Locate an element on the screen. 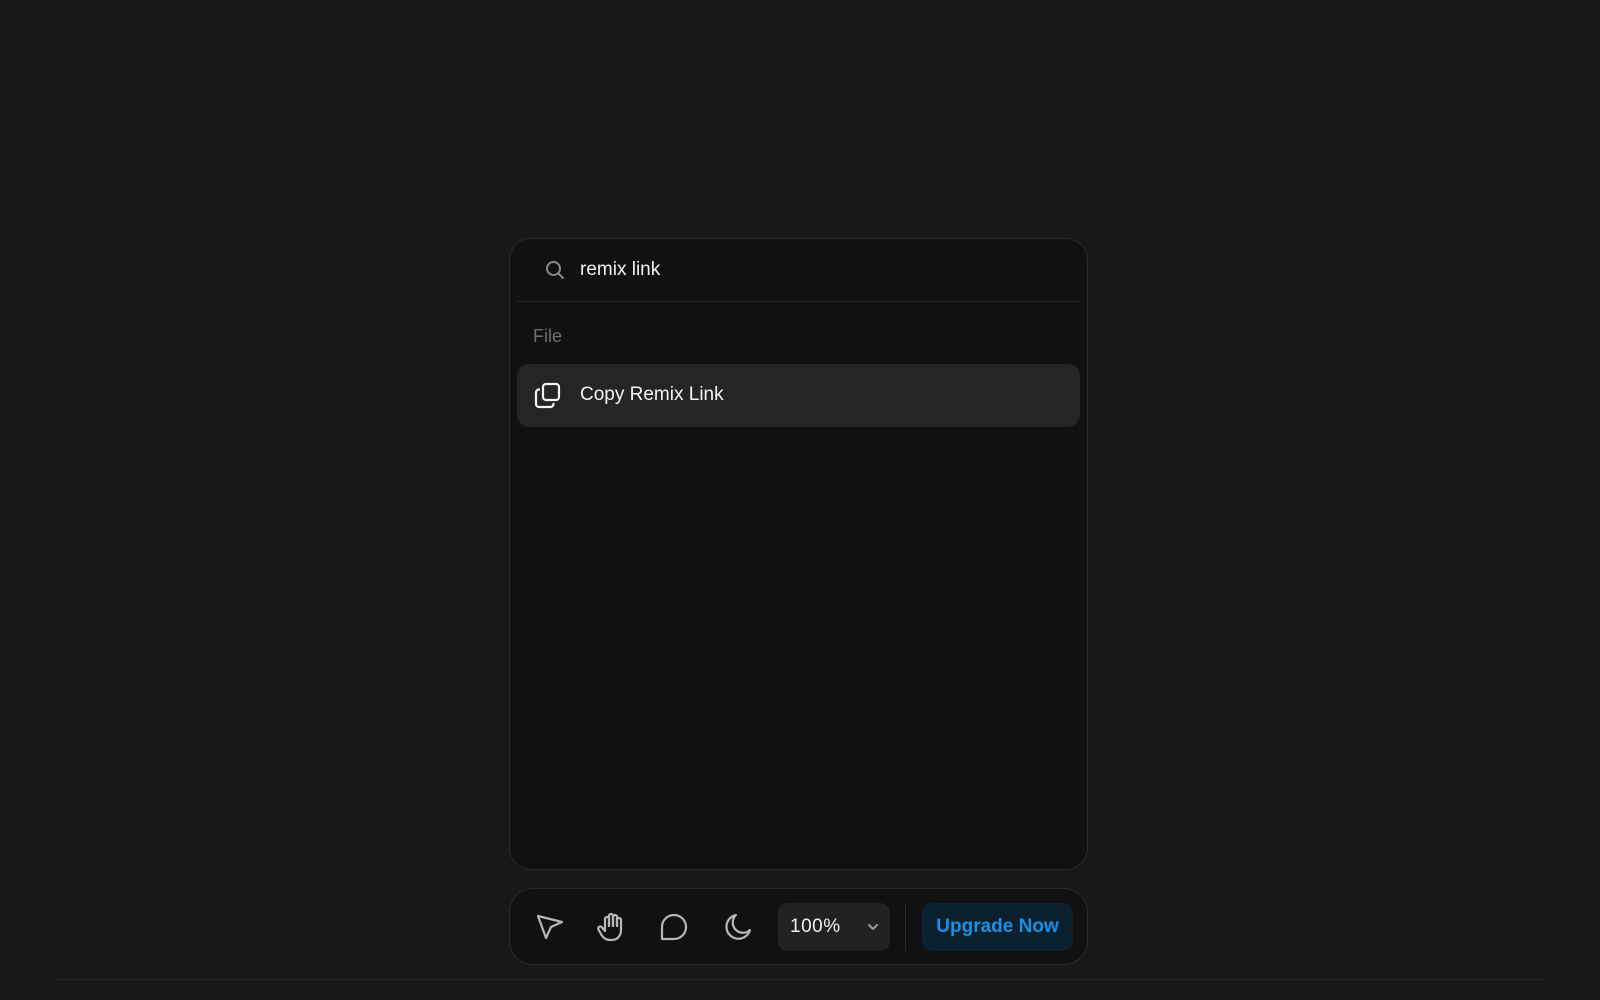 This screenshot has width=1600, height=1000. result-group-label: File is located at coordinates (548, 336).